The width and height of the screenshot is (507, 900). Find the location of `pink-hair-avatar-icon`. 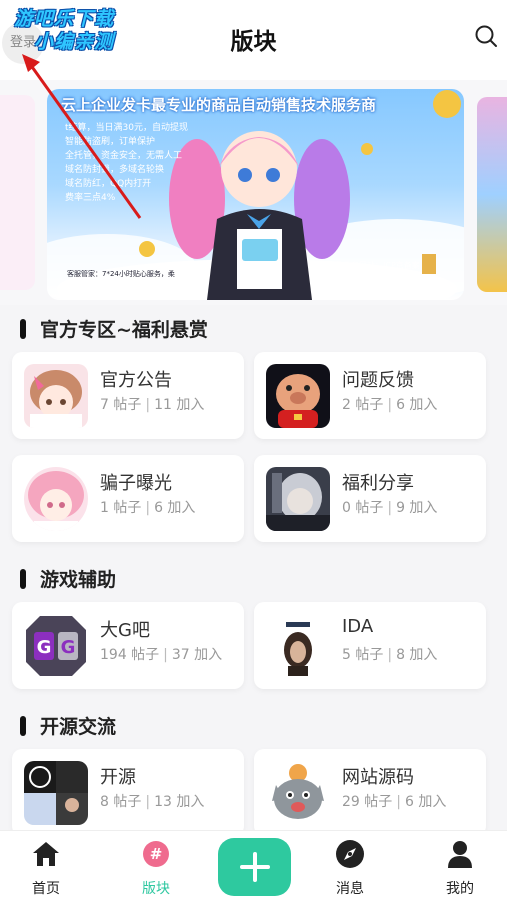

pink-hair-avatar-icon is located at coordinates (56, 499).